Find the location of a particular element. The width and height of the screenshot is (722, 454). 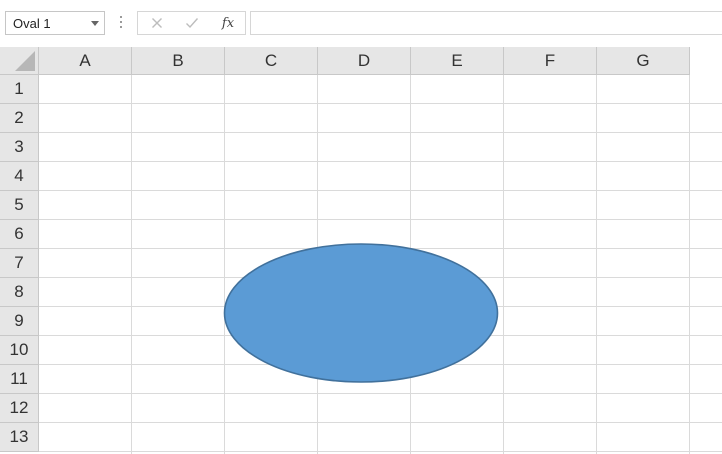

formula-input is located at coordinates (486, 23).